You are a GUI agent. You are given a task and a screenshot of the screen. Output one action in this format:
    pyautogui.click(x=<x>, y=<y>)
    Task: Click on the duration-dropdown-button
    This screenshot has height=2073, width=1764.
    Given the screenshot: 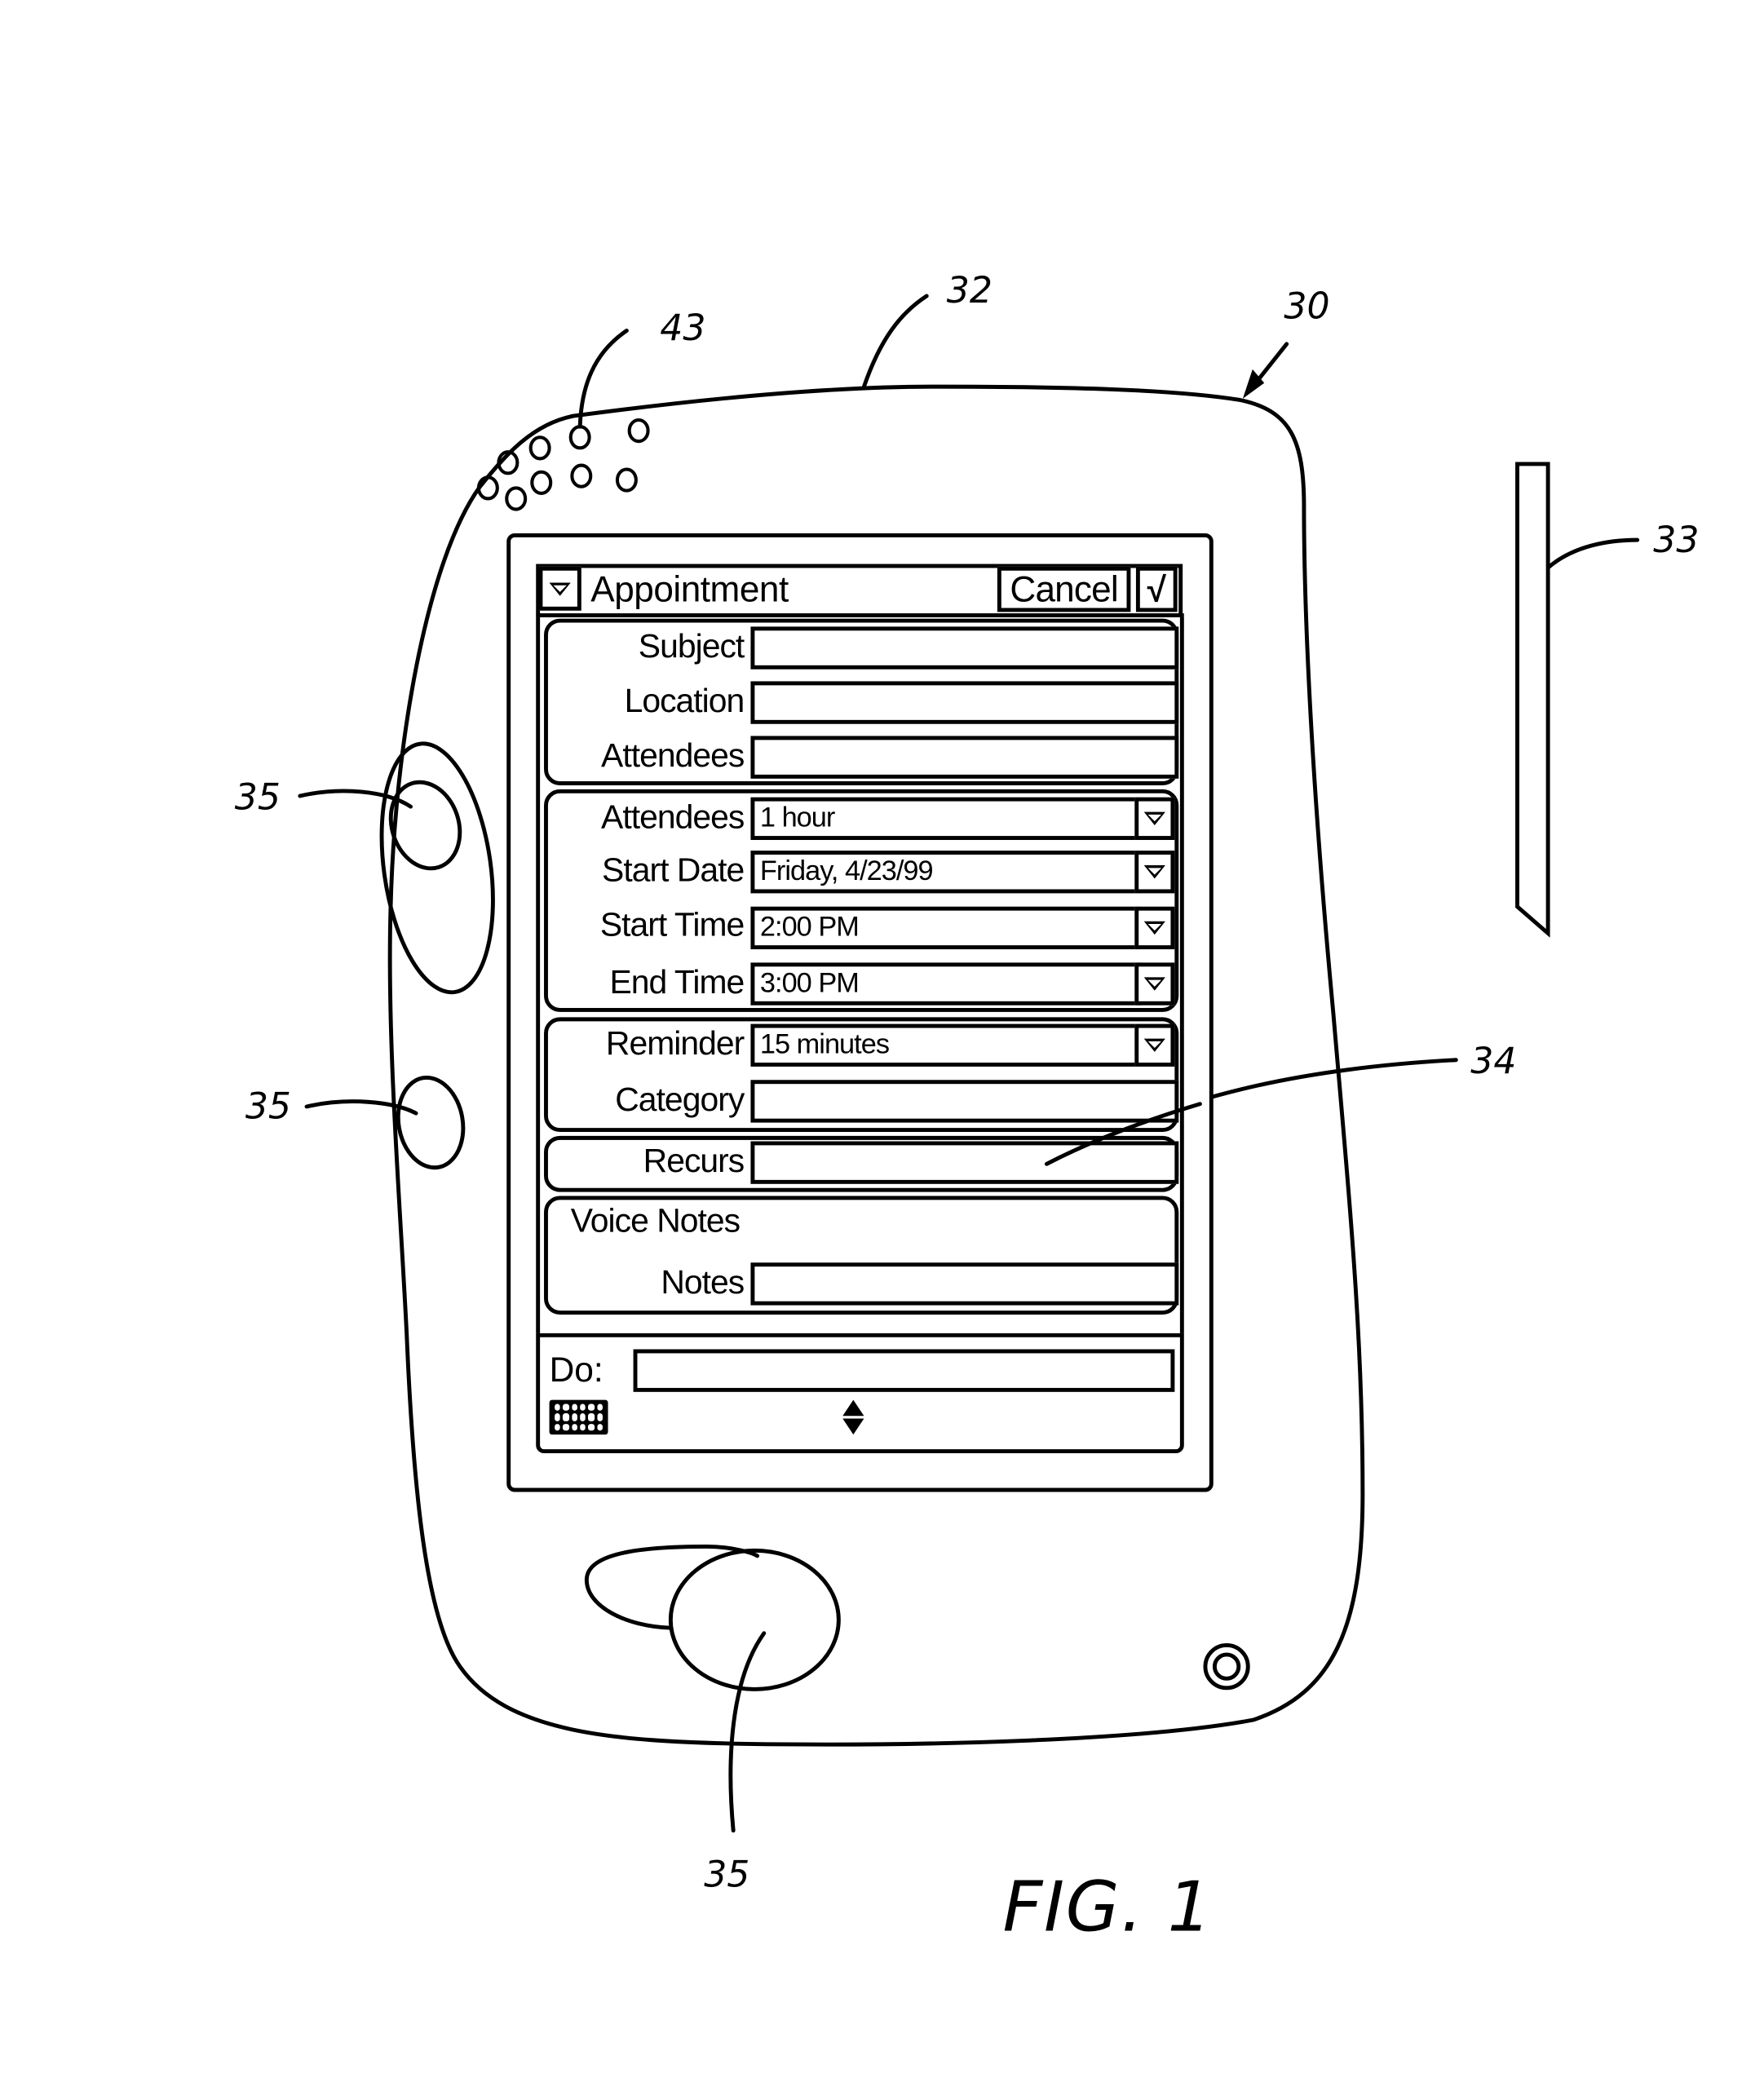 What is the action you would take?
    pyautogui.click(x=1154, y=818)
    